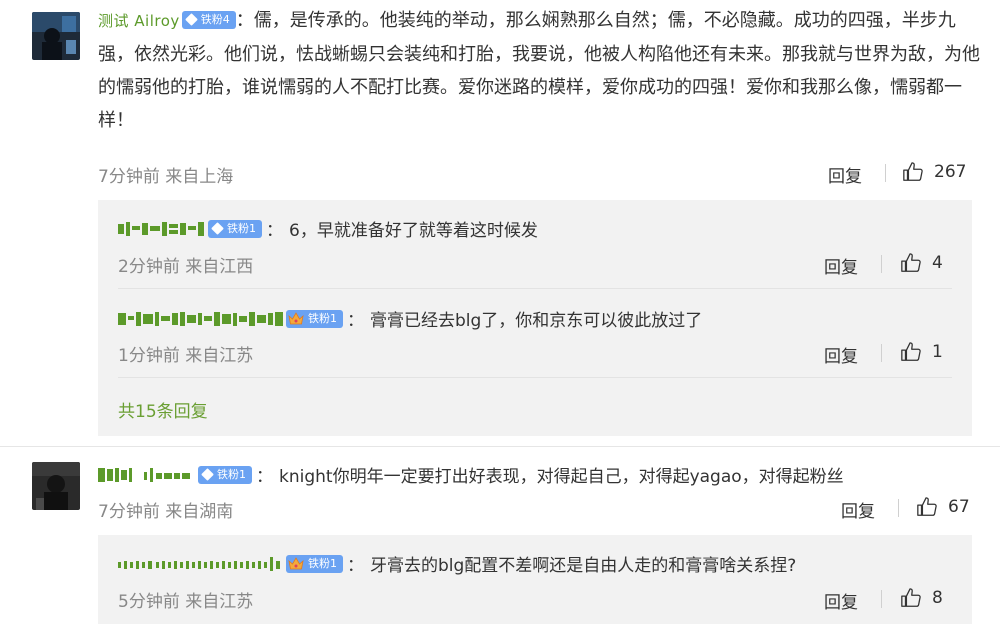 The width and height of the screenshot is (1000, 624). Describe the element at coordinates (943, 507) in the screenshot. I see `like-button: 67` at that location.